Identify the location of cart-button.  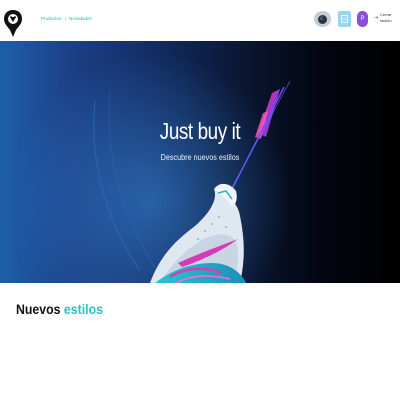
(344, 19).